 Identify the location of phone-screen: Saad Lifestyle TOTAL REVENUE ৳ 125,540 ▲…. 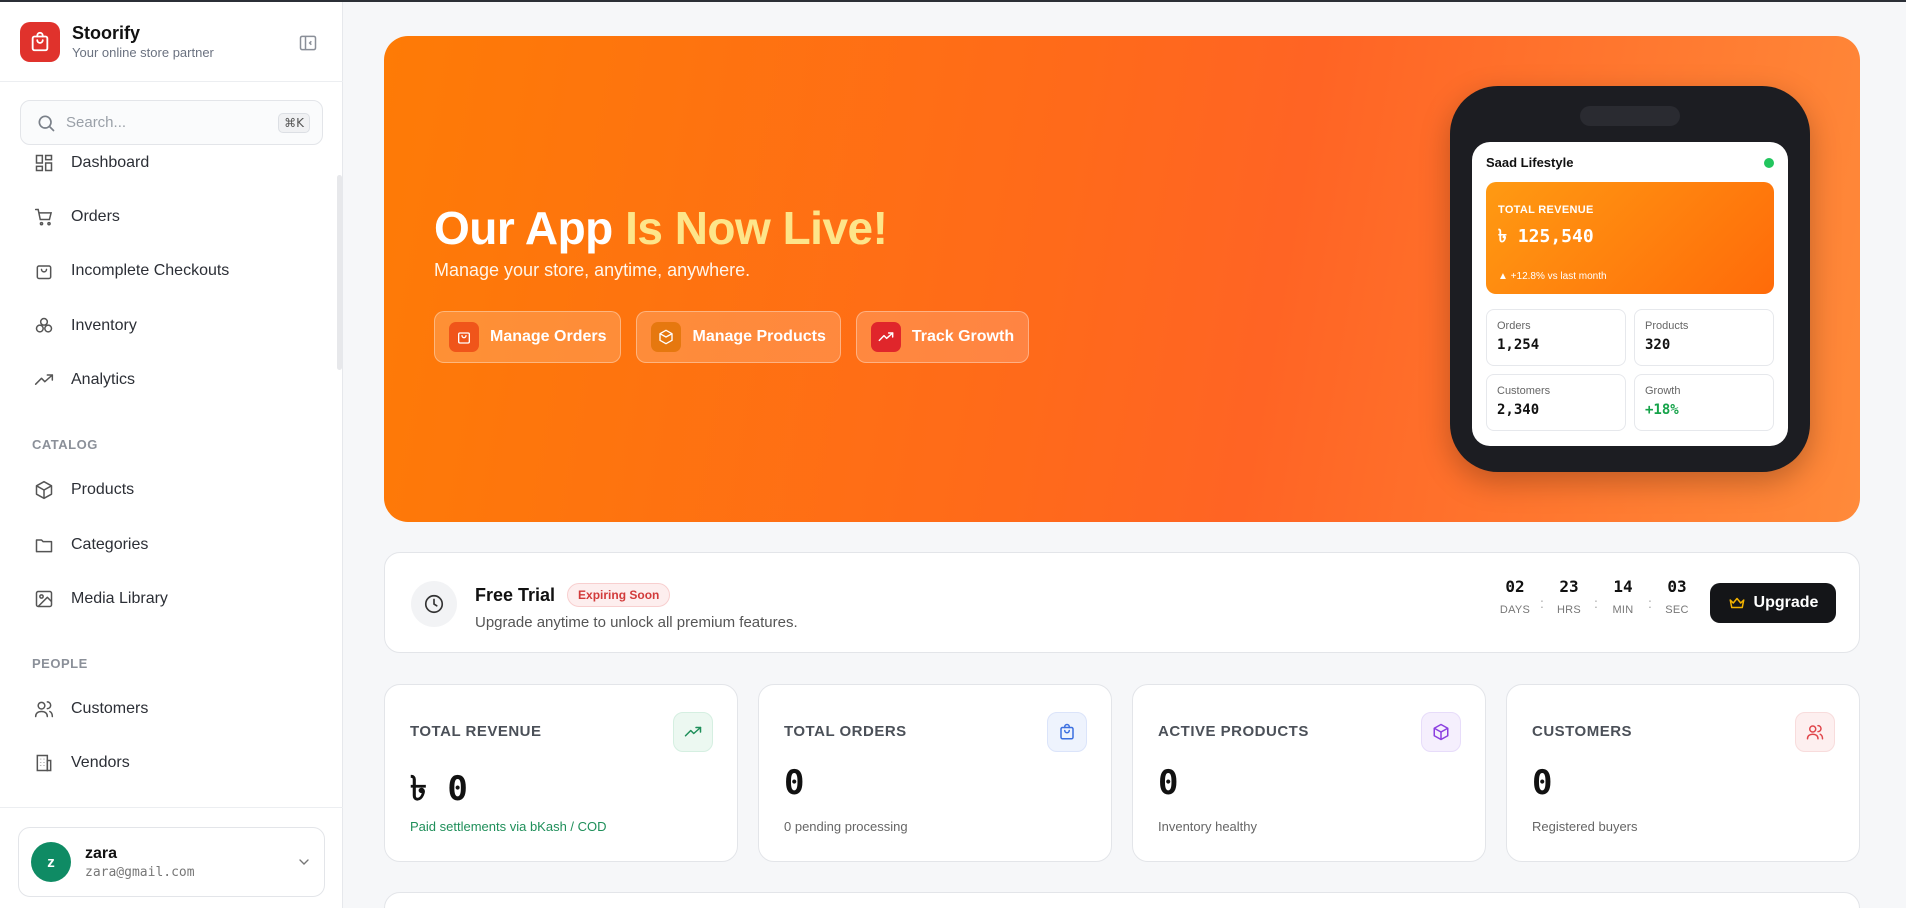
(1630, 294).